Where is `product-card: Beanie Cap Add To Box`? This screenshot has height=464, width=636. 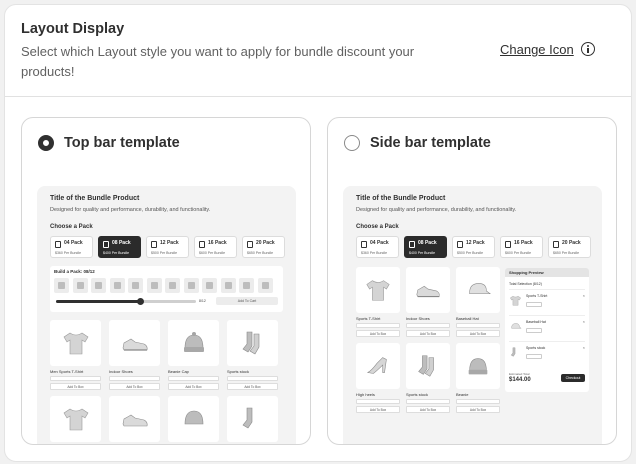 product-card: Beanie Cap Add To Box is located at coordinates (193, 355).